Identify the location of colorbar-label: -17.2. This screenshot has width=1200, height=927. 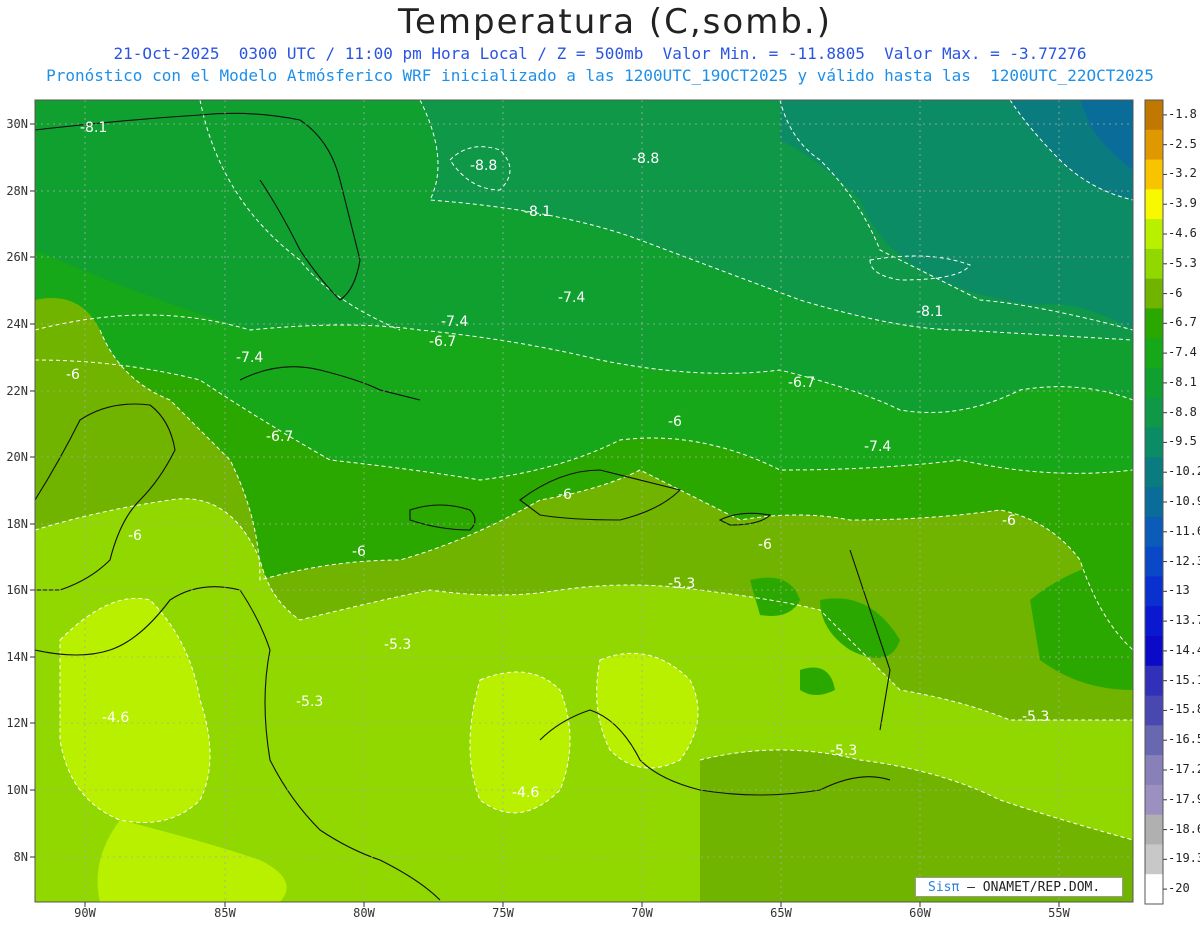
(1184, 769).